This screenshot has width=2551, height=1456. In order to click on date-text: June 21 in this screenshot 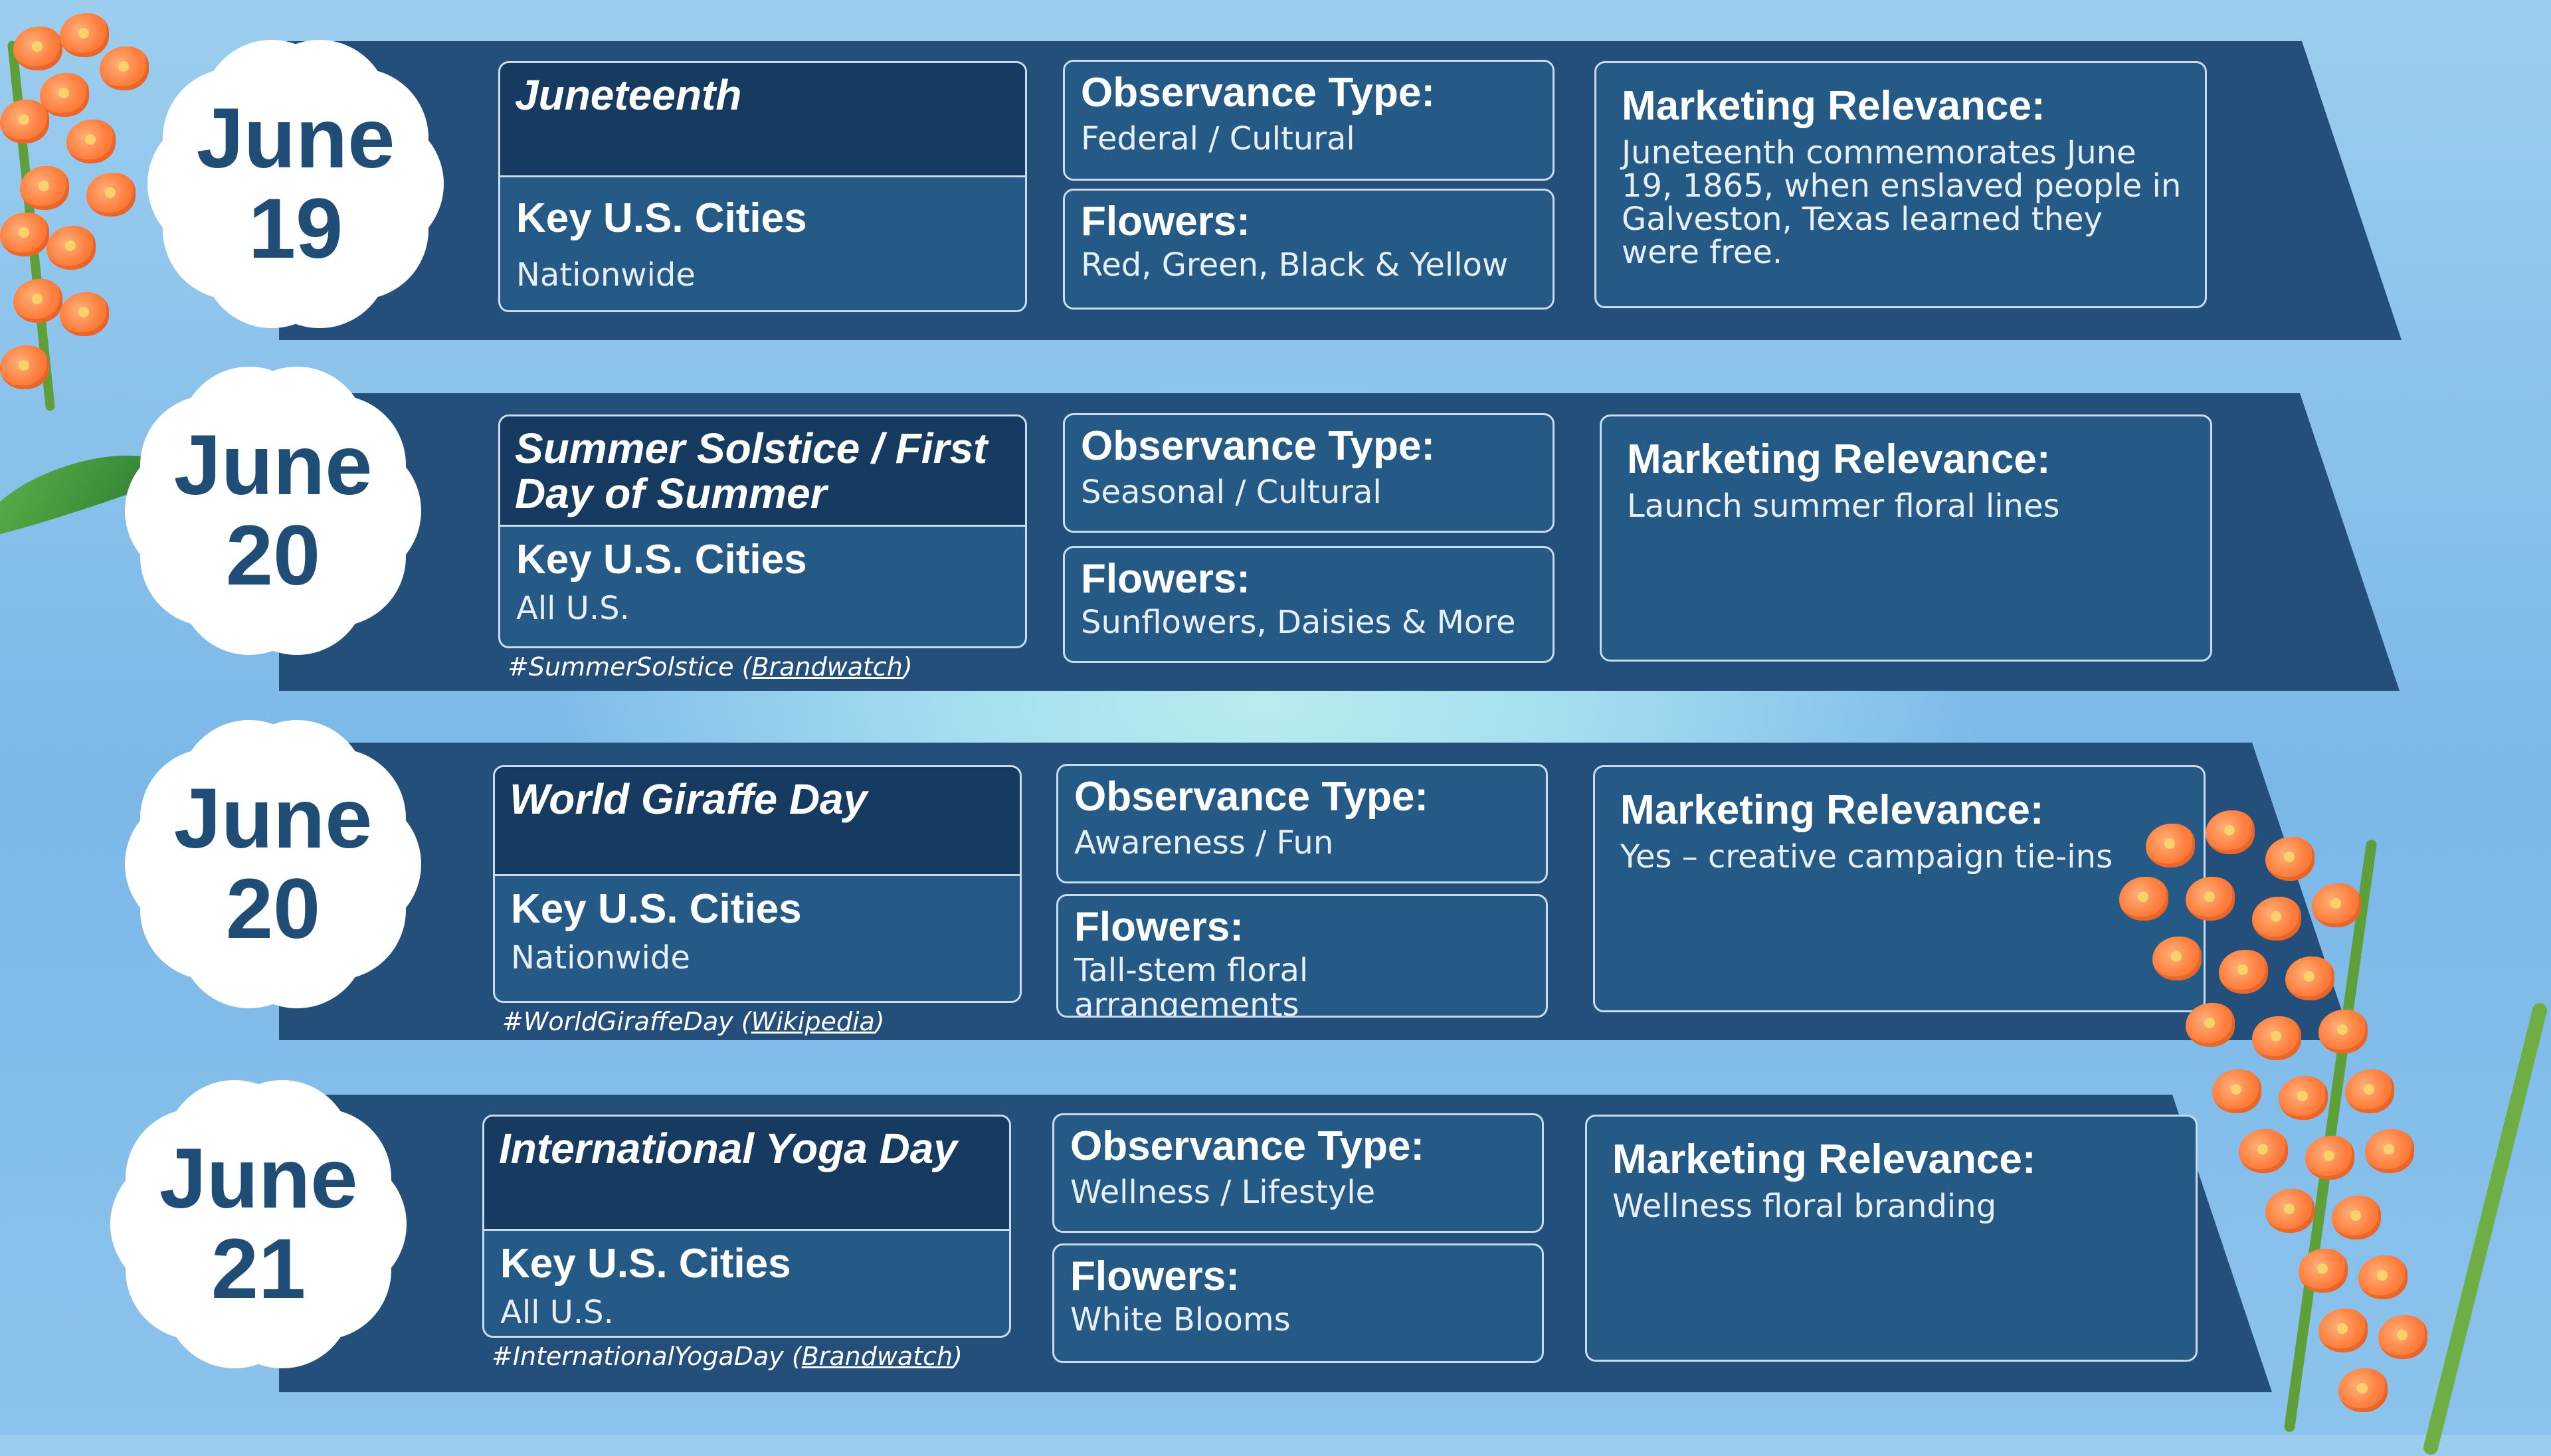, I will do `click(258, 1224)`.